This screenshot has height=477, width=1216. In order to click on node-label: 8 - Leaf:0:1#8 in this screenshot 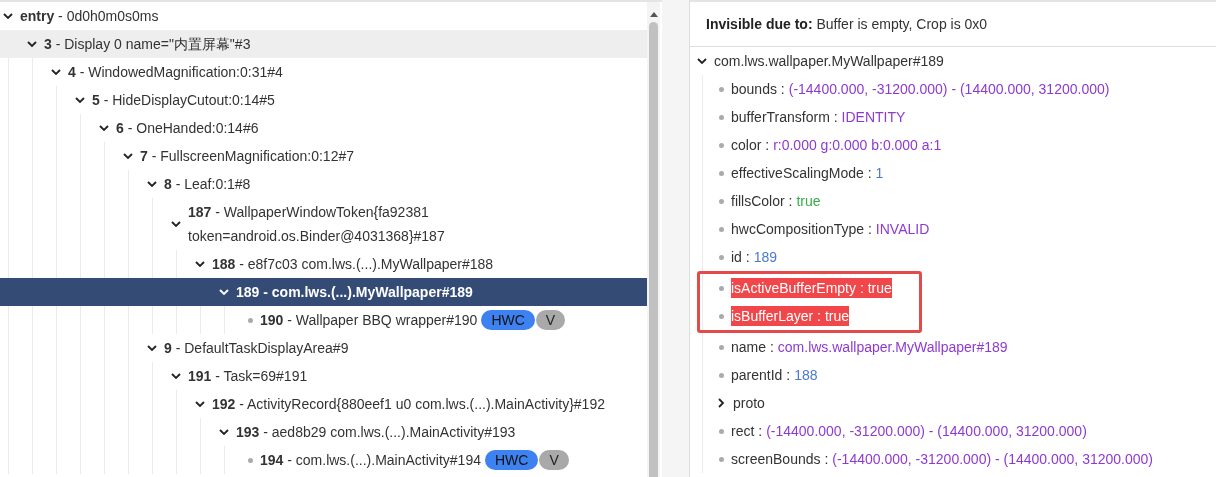, I will do `click(207, 184)`.